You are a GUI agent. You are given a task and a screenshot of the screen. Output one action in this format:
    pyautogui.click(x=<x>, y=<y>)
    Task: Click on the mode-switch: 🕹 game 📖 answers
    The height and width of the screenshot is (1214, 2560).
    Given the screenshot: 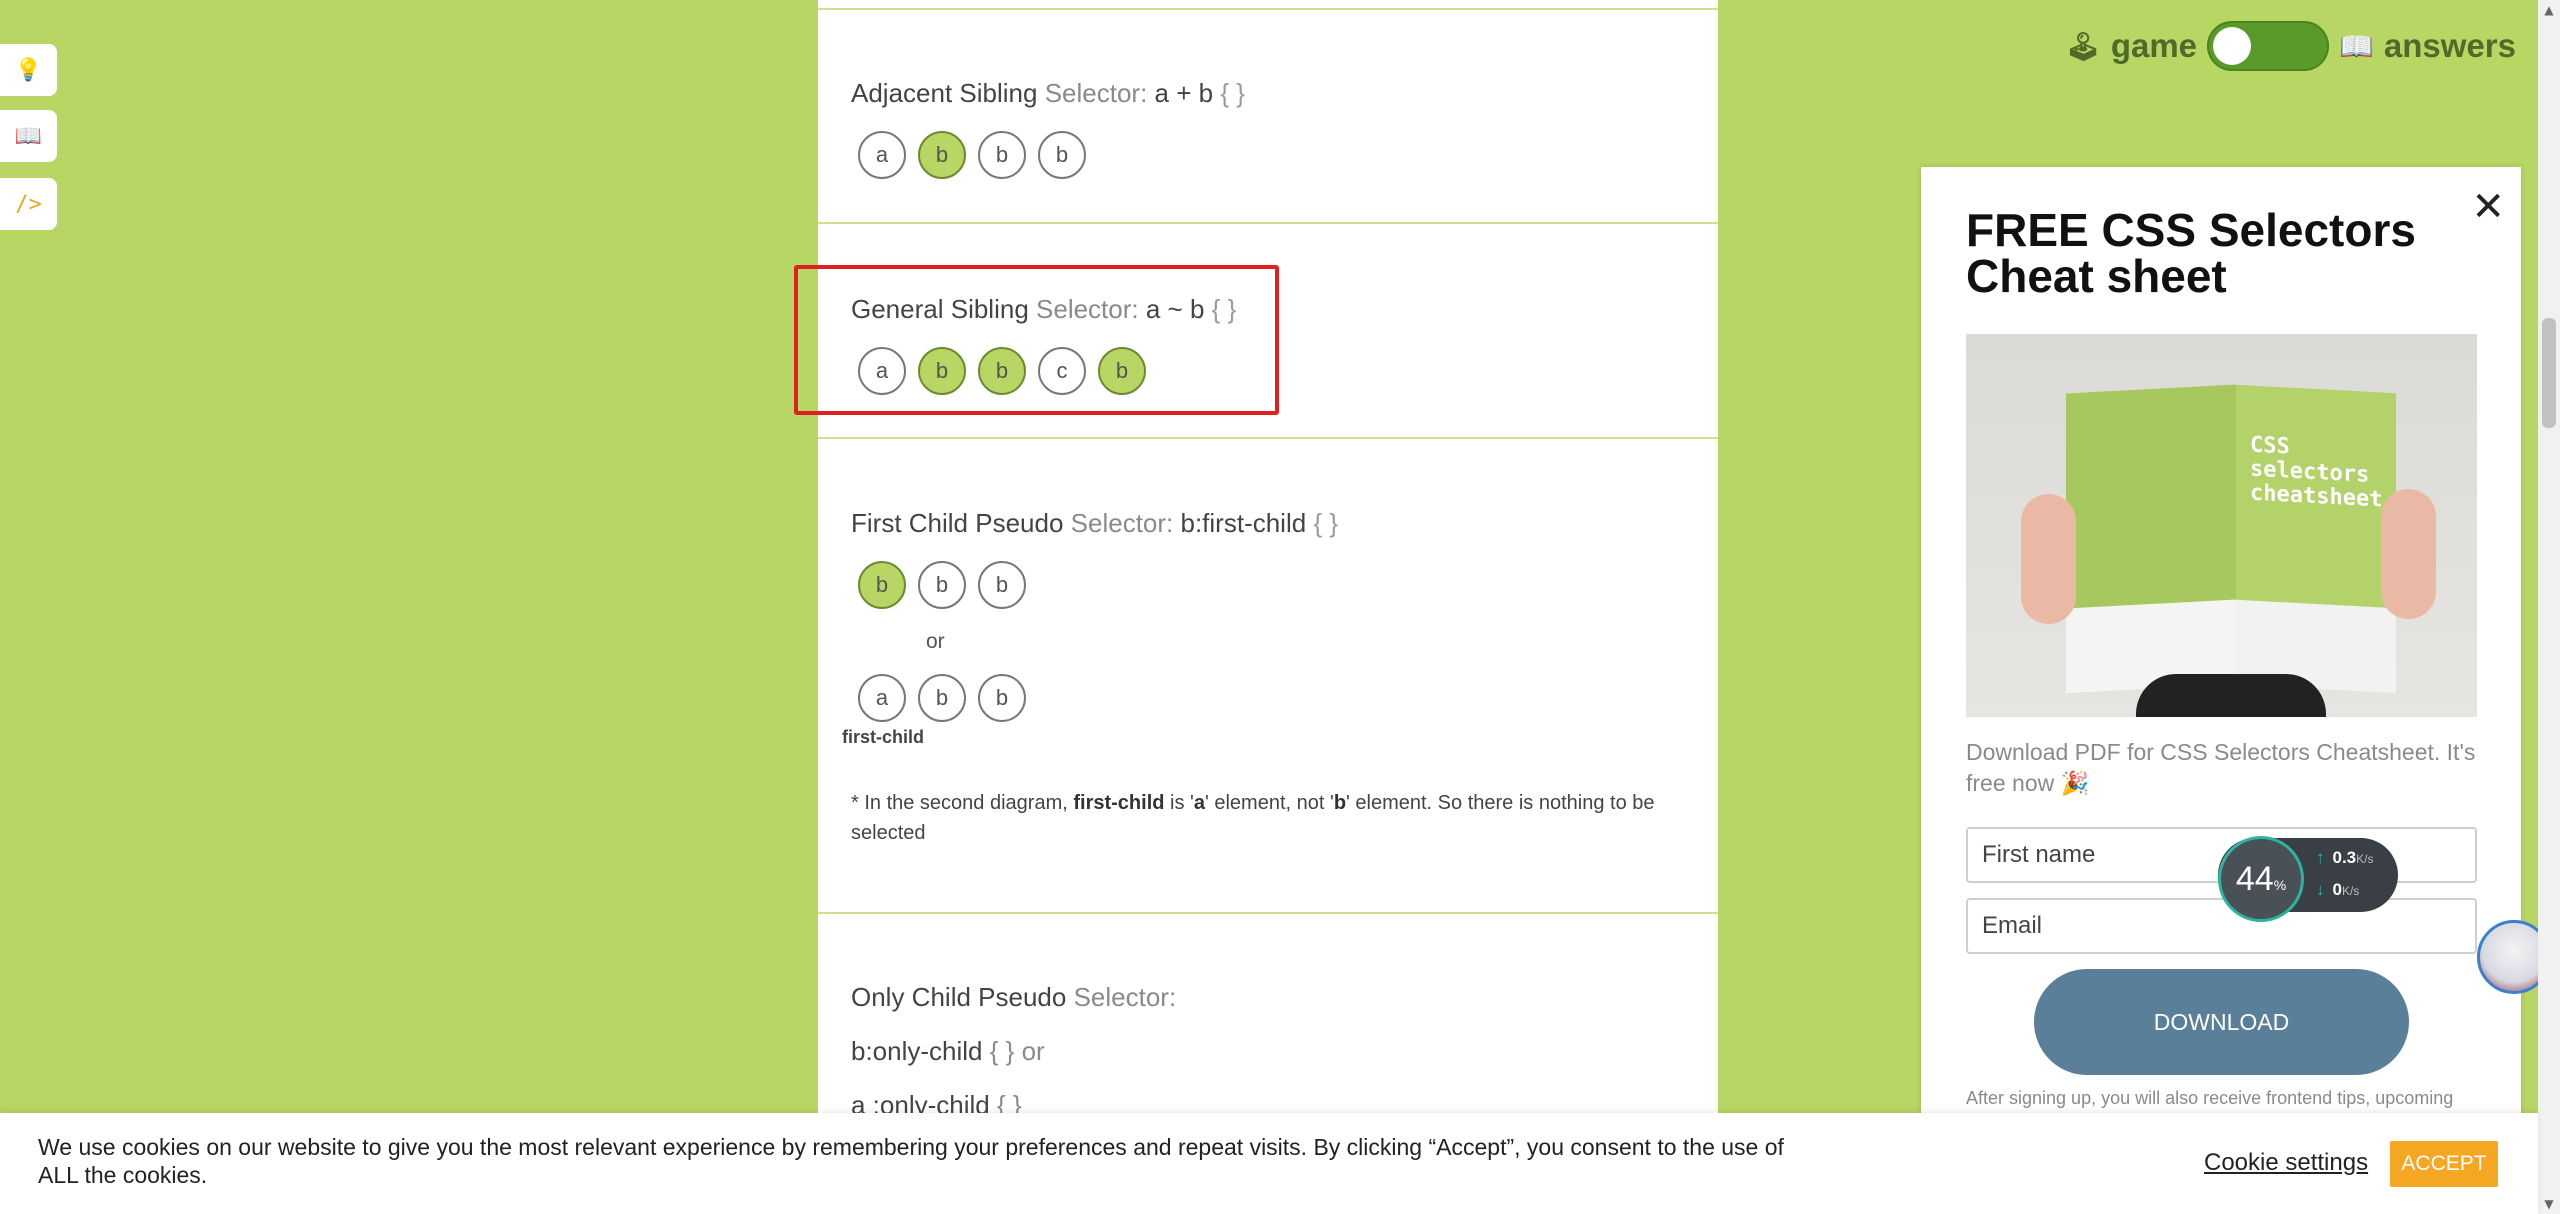 What is the action you would take?
    pyautogui.click(x=2290, y=46)
    